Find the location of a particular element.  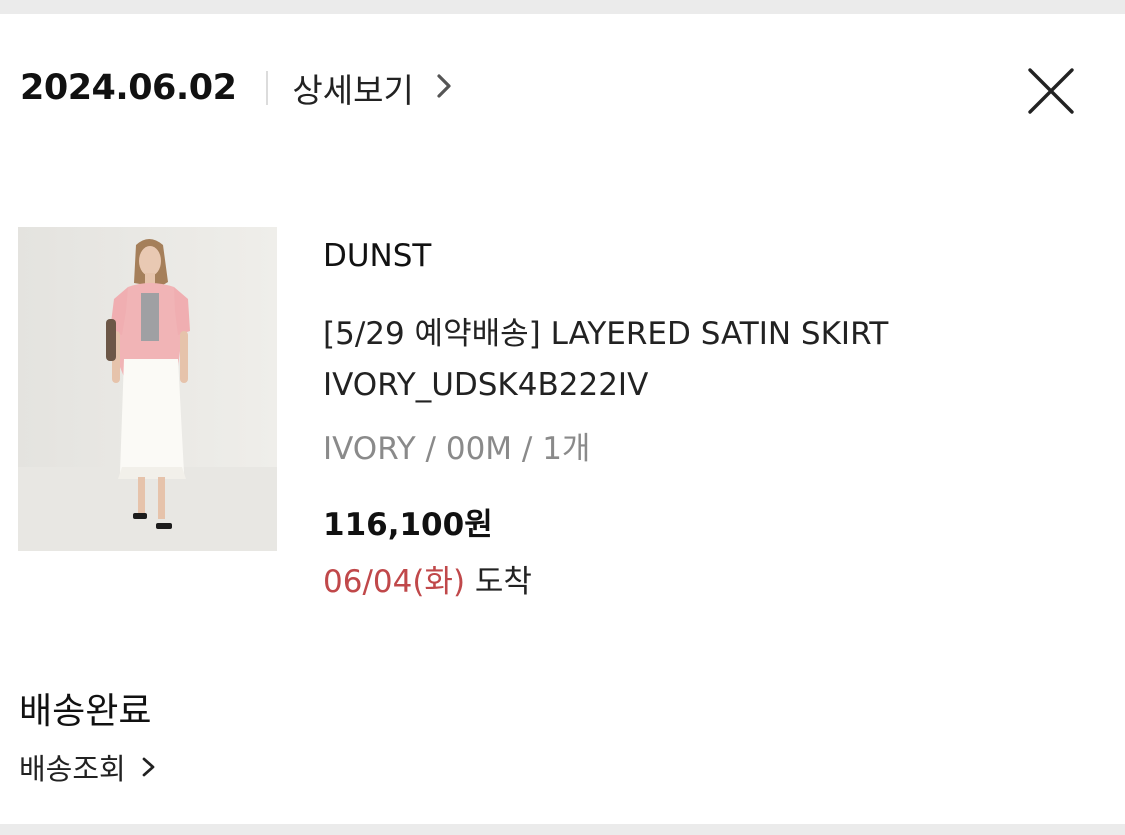

view-details-link: 상세보기 is located at coordinates (371, 88).